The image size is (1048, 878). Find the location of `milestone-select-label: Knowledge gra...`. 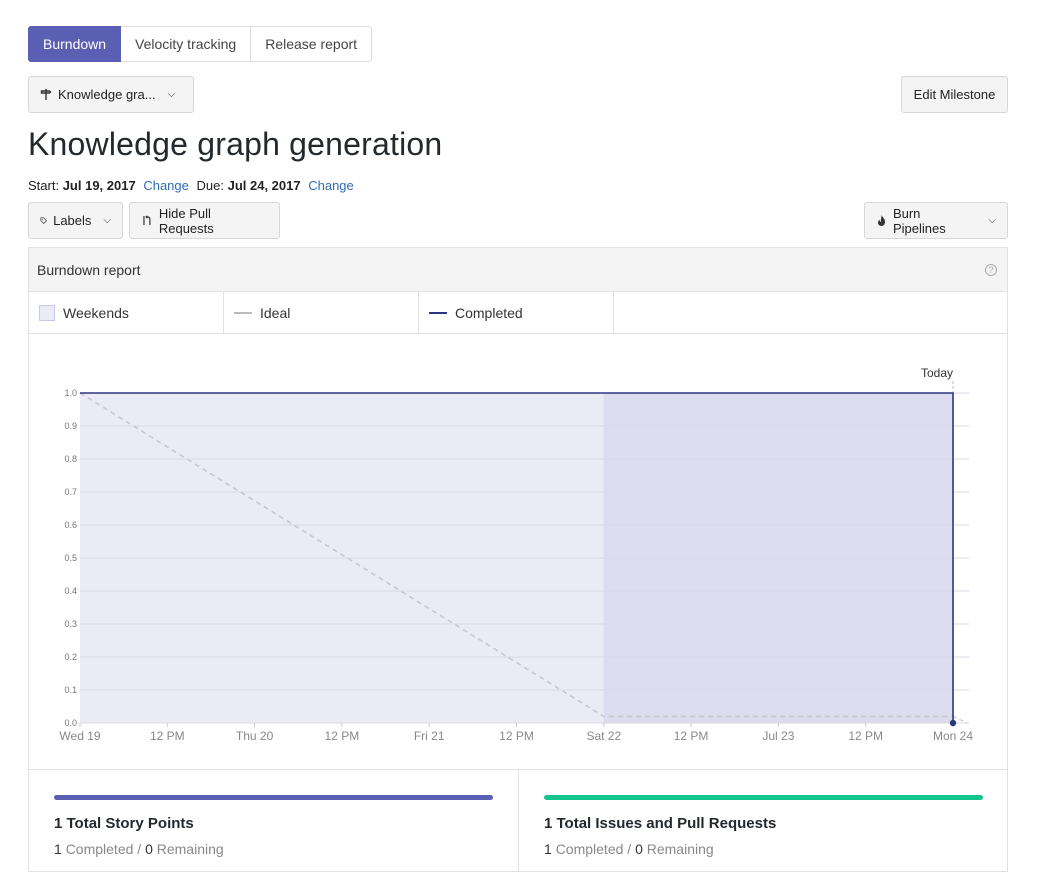

milestone-select-label: Knowledge gra... is located at coordinates (107, 94).